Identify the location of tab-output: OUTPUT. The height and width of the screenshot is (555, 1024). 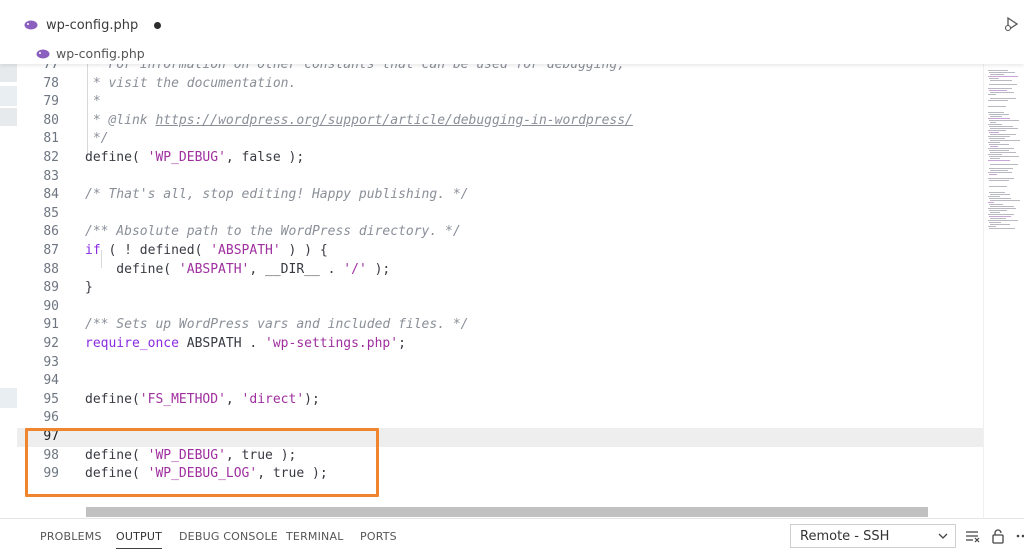
(139, 539).